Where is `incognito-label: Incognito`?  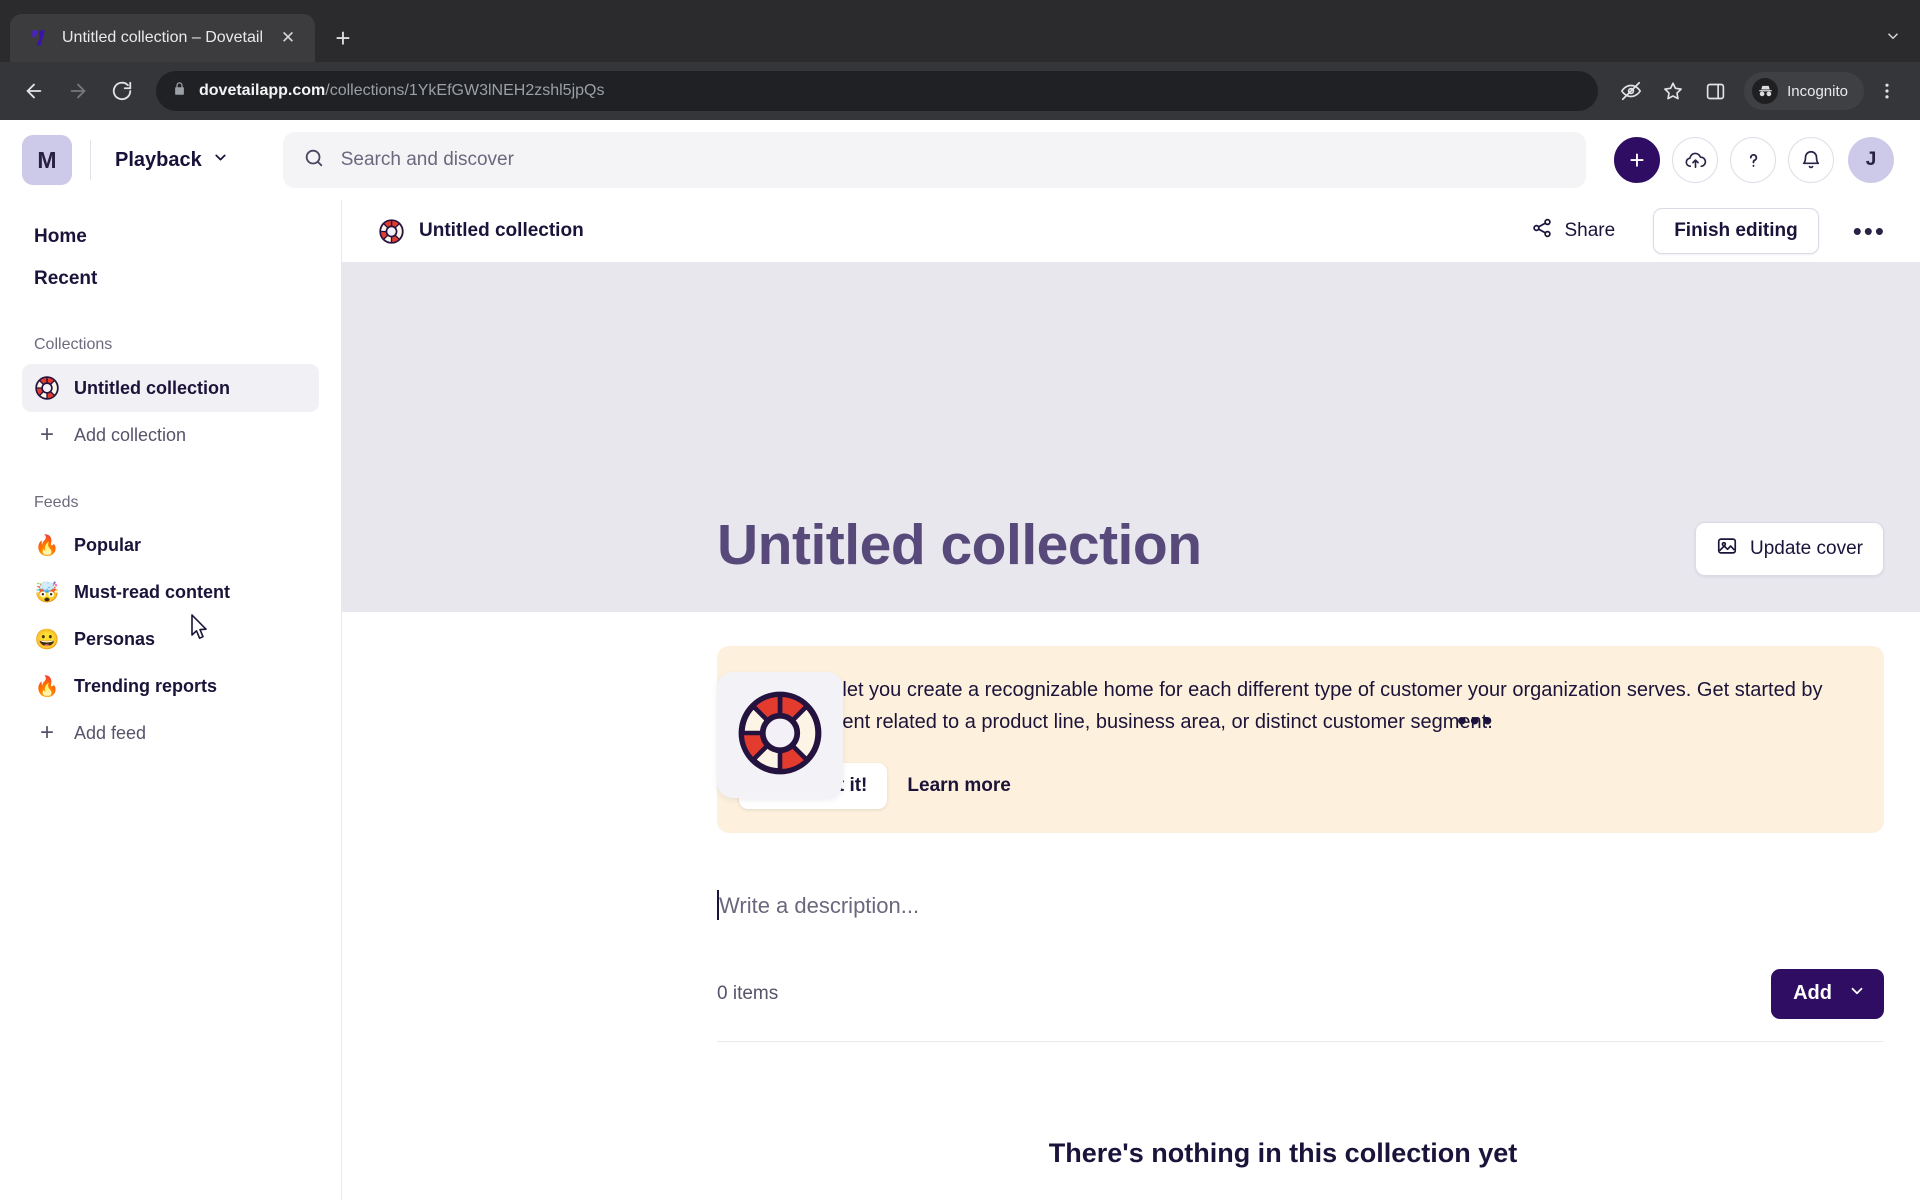
incognito-label: Incognito is located at coordinates (1817, 91).